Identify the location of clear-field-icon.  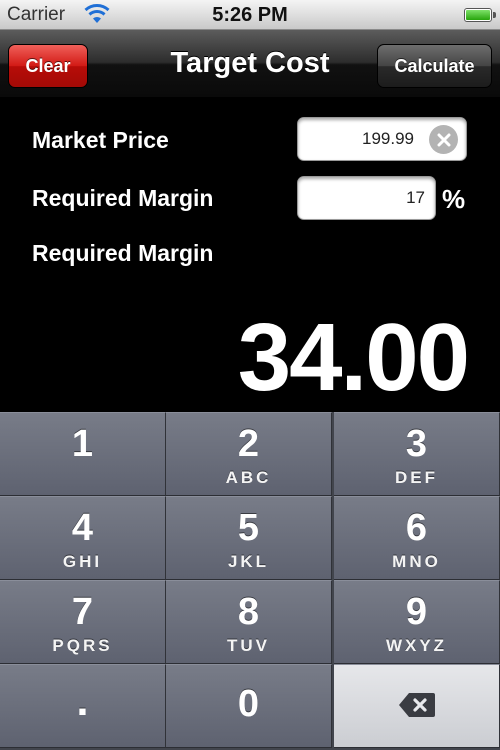
(443, 139).